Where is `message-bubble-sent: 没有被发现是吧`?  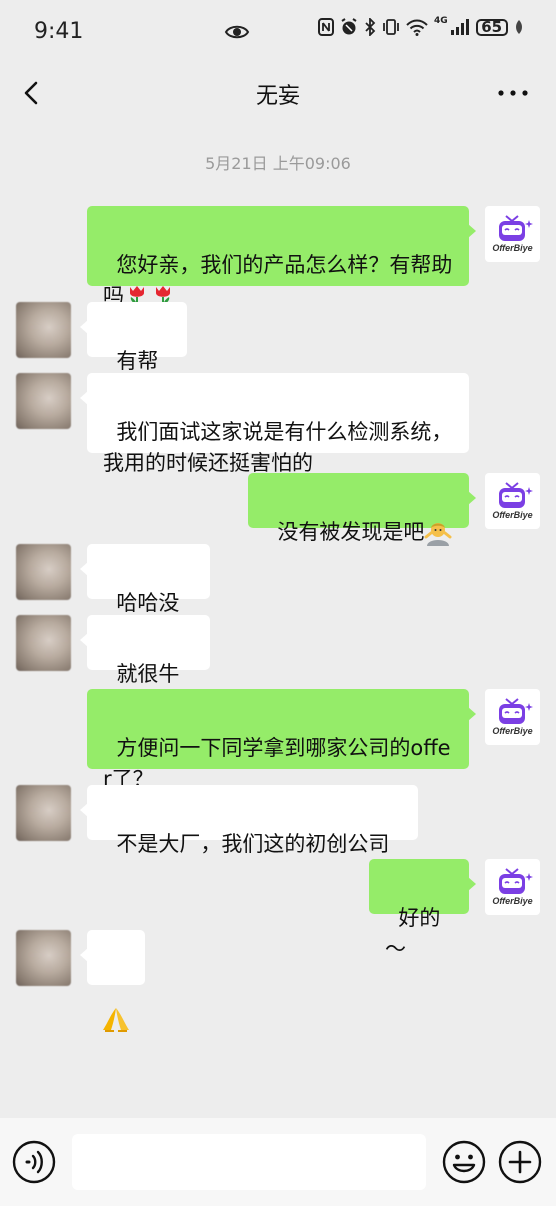
message-bubble-sent: 没有被发现是吧 is located at coordinates (362, 509).